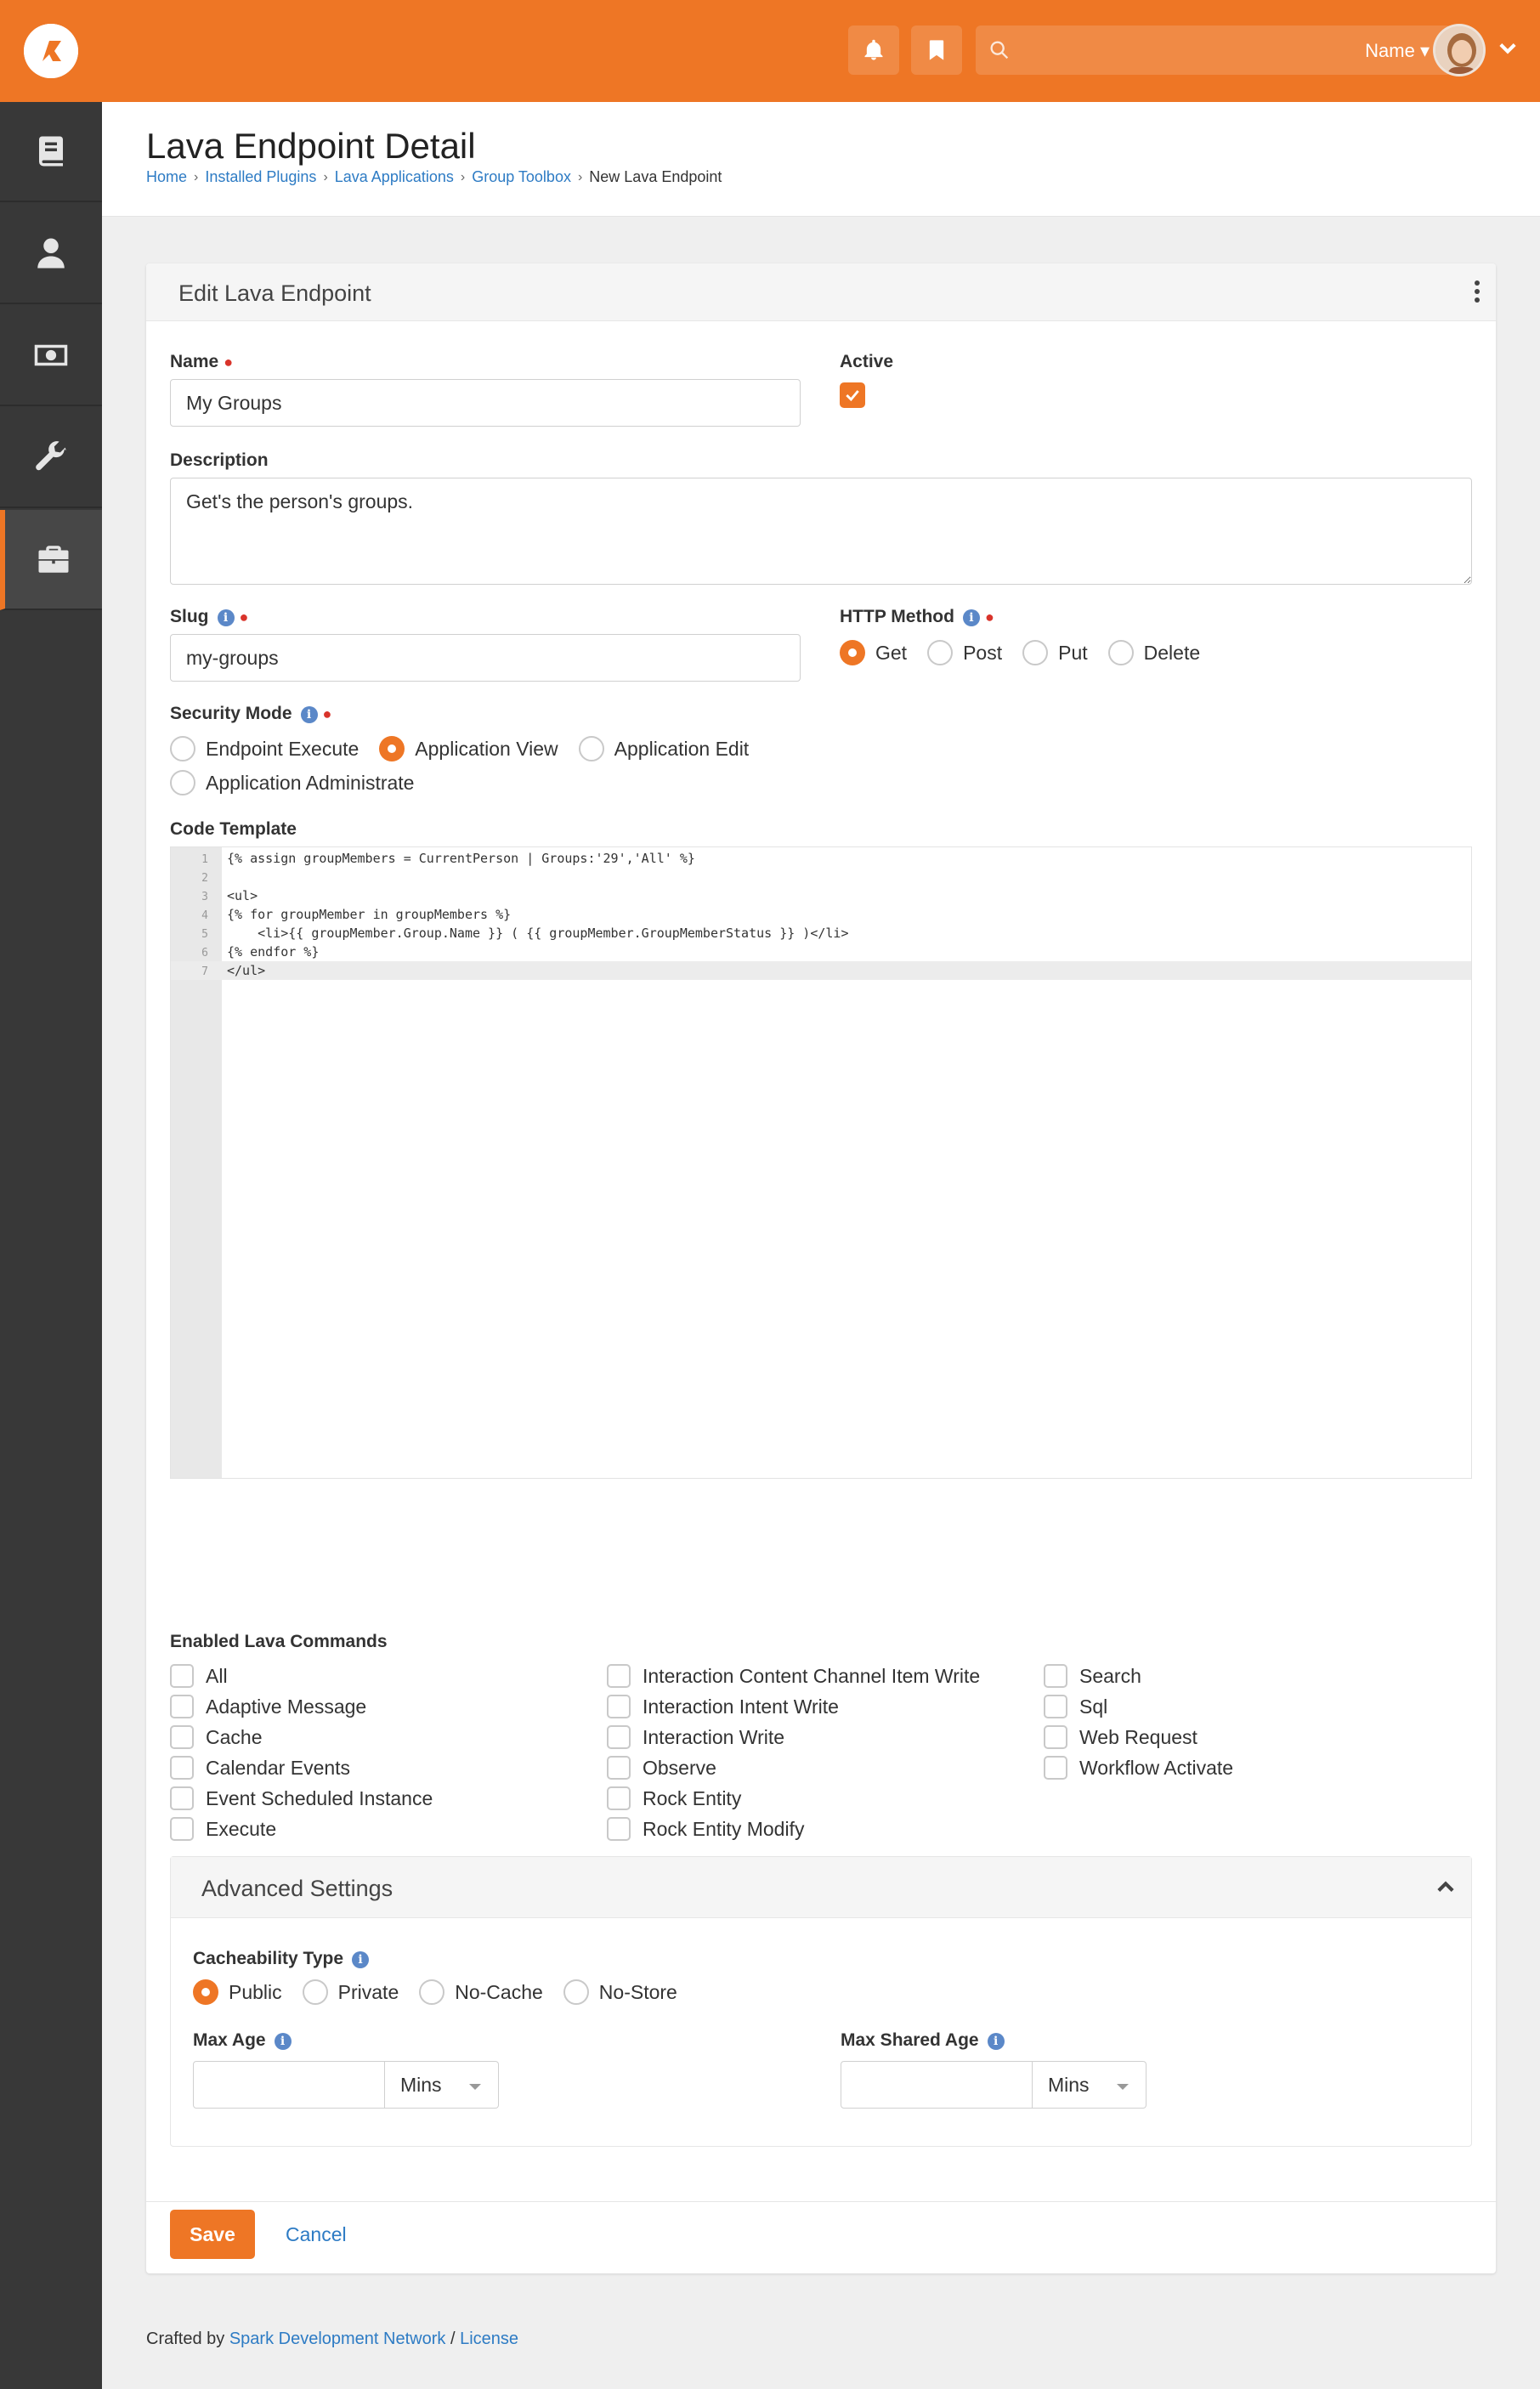 The height and width of the screenshot is (2389, 1540). I want to click on security-mode-application-administrate: Application Administrate, so click(292, 782).